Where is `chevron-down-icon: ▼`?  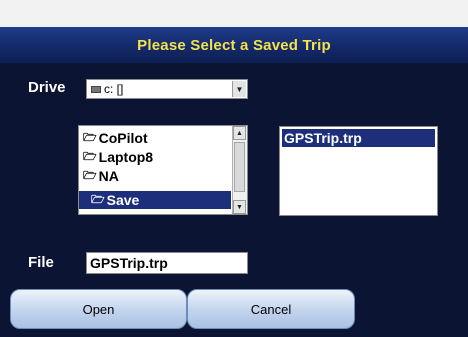 chevron-down-icon: ▼ is located at coordinates (239, 89).